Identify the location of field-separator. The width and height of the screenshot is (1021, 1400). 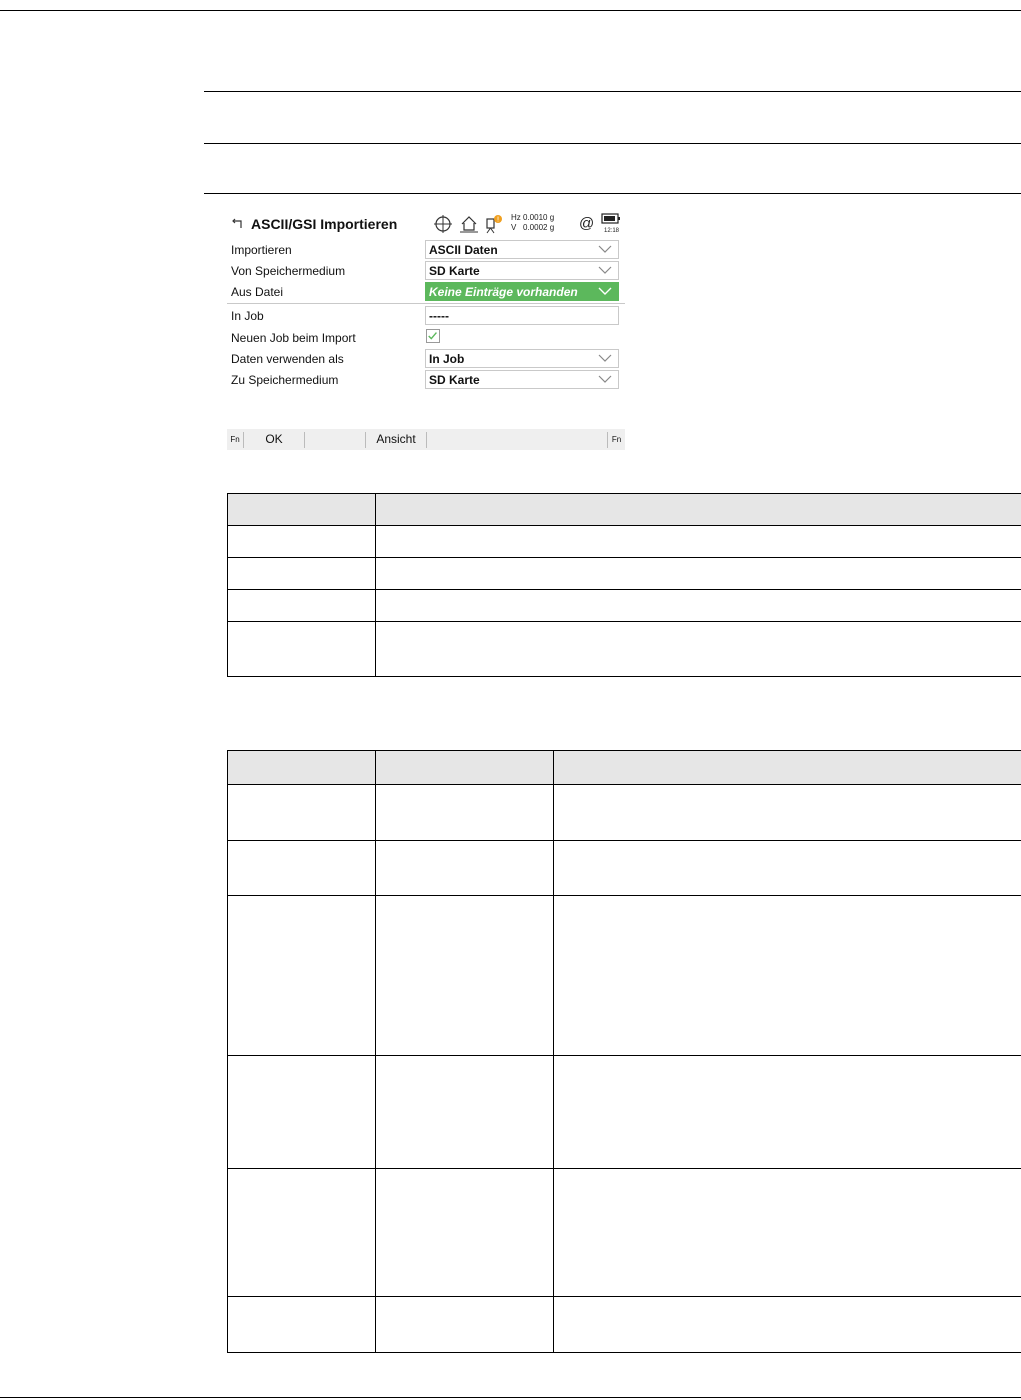
(426, 303).